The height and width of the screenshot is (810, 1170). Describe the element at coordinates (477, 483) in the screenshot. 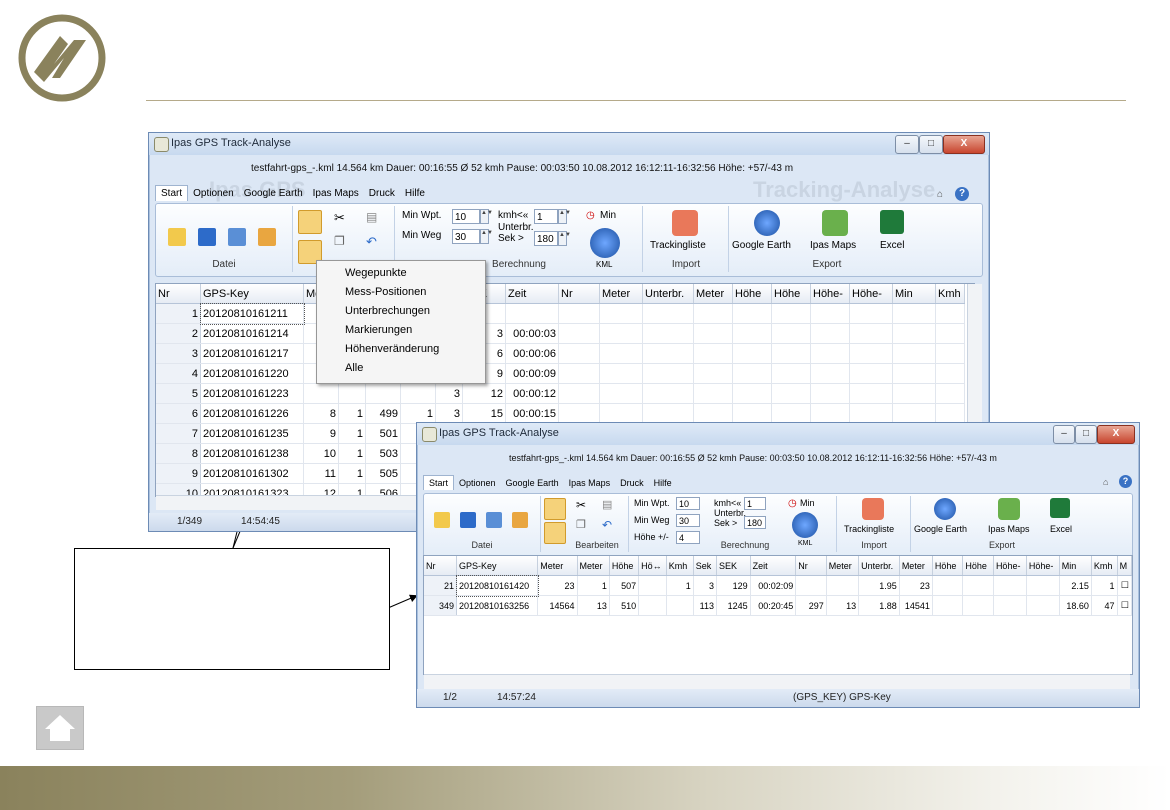

I see `tab-optionen-2: Optionen` at that location.